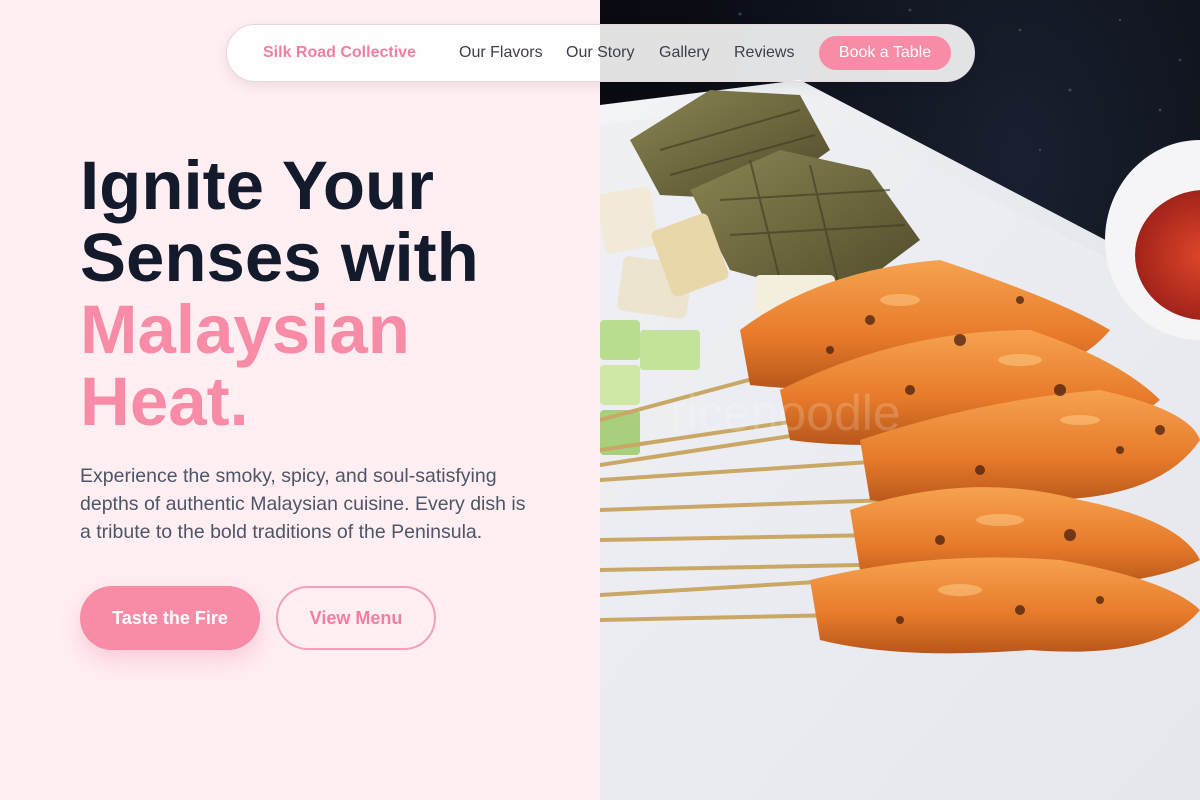 The image size is (1200, 800). Describe the element at coordinates (339, 53) in the screenshot. I see `brand-logo: Silk Road Collective` at that location.